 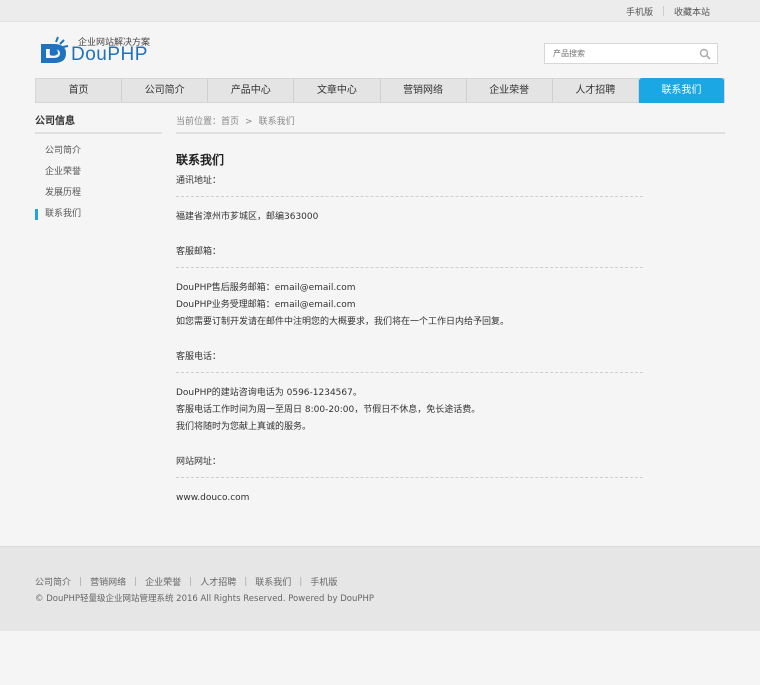 What do you see at coordinates (199, 122) in the screenshot?
I see `breadcrumb-prefix: 当前位置：` at bounding box center [199, 122].